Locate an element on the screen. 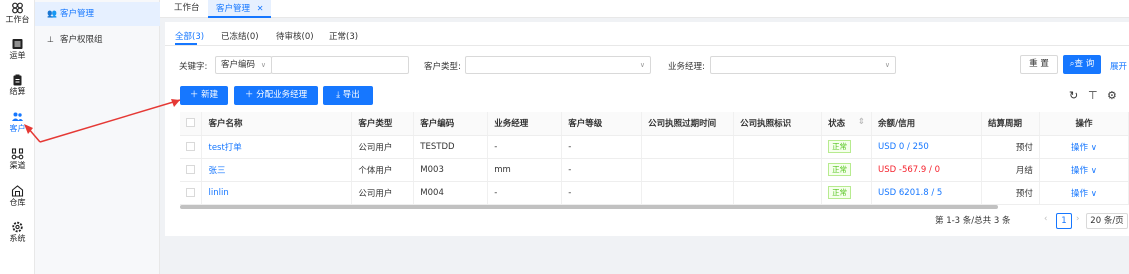 The width and height of the screenshot is (1129, 274). nav-item-waybill: 运单 is located at coordinates (17, 49).